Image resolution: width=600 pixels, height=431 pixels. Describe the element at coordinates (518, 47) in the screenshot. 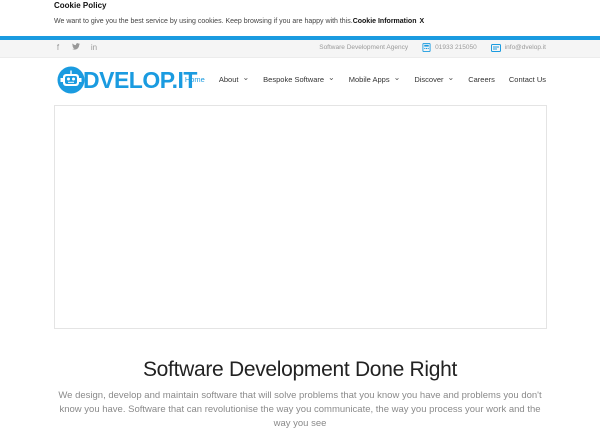

I see `email-info: info@dvelop.it` at that location.